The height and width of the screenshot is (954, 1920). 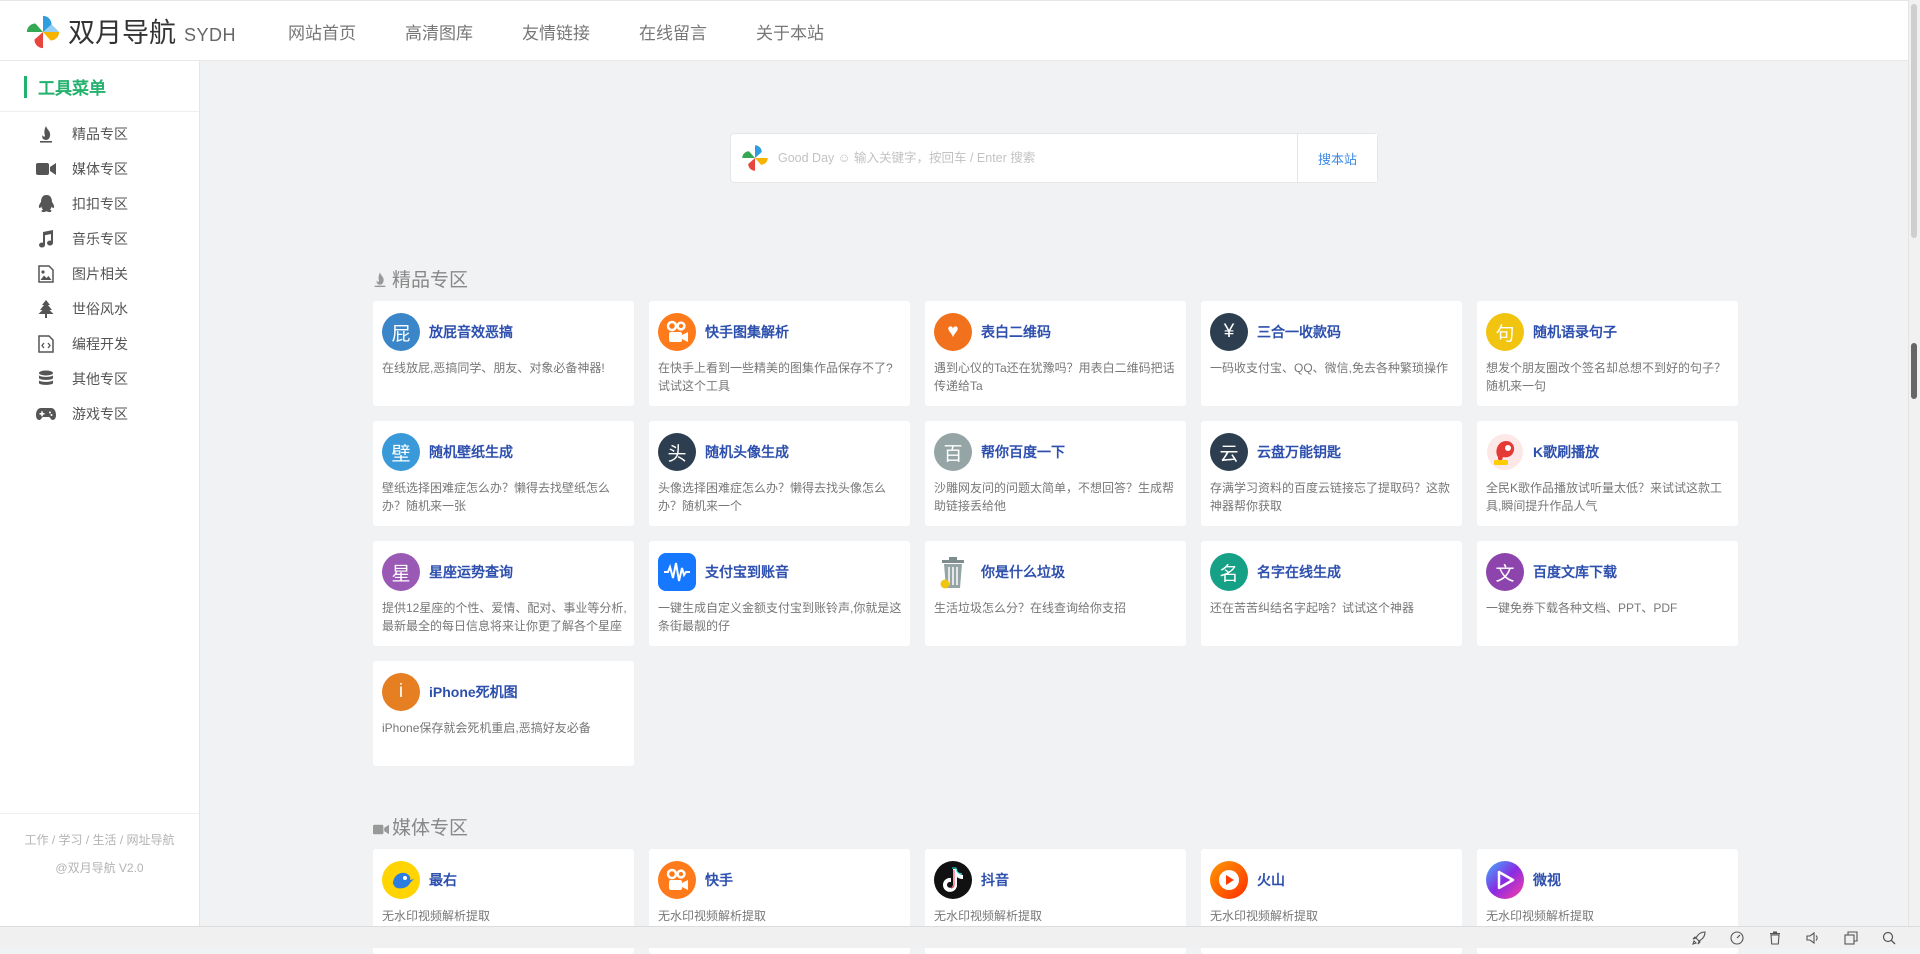 I want to click on card-avatar: 壁, so click(x=401, y=452).